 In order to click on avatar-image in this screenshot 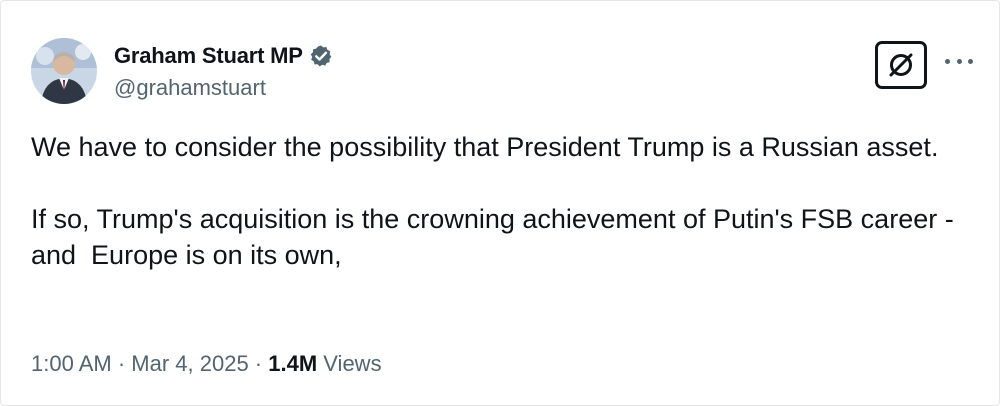, I will do `click(64, 71)`.